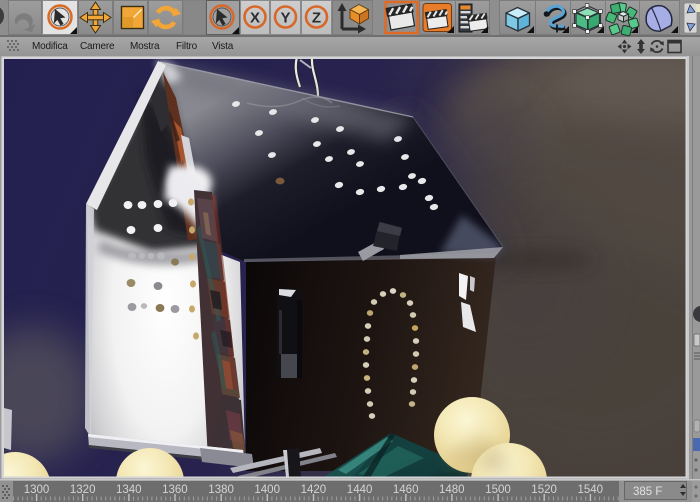  I want to click on svg-text: X, so click(255, 18).